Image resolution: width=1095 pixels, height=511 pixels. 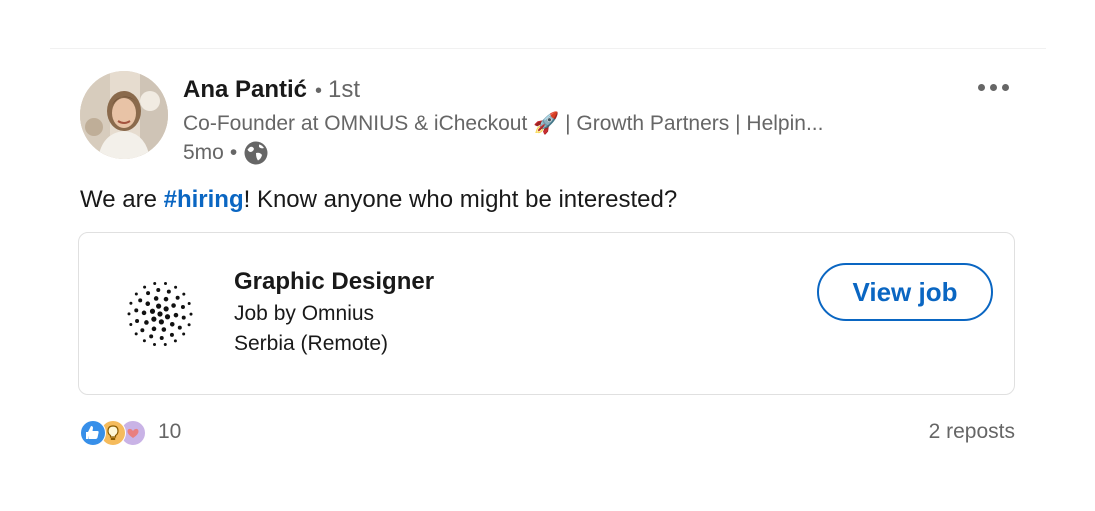 What do you see at coordinates (204, 199) in the screenshot?
I see `hashtag-link: #hiring` at bounding box center [204, 199].